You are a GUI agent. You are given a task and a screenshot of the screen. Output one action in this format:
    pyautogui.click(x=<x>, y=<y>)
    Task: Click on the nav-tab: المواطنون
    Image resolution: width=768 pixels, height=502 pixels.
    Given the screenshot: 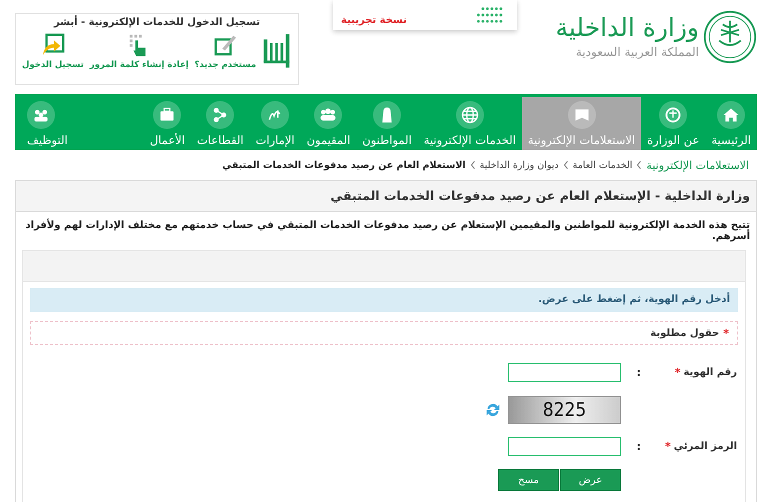 What is the action you would take?
    pyautogui.click(x=387, y=123)
    